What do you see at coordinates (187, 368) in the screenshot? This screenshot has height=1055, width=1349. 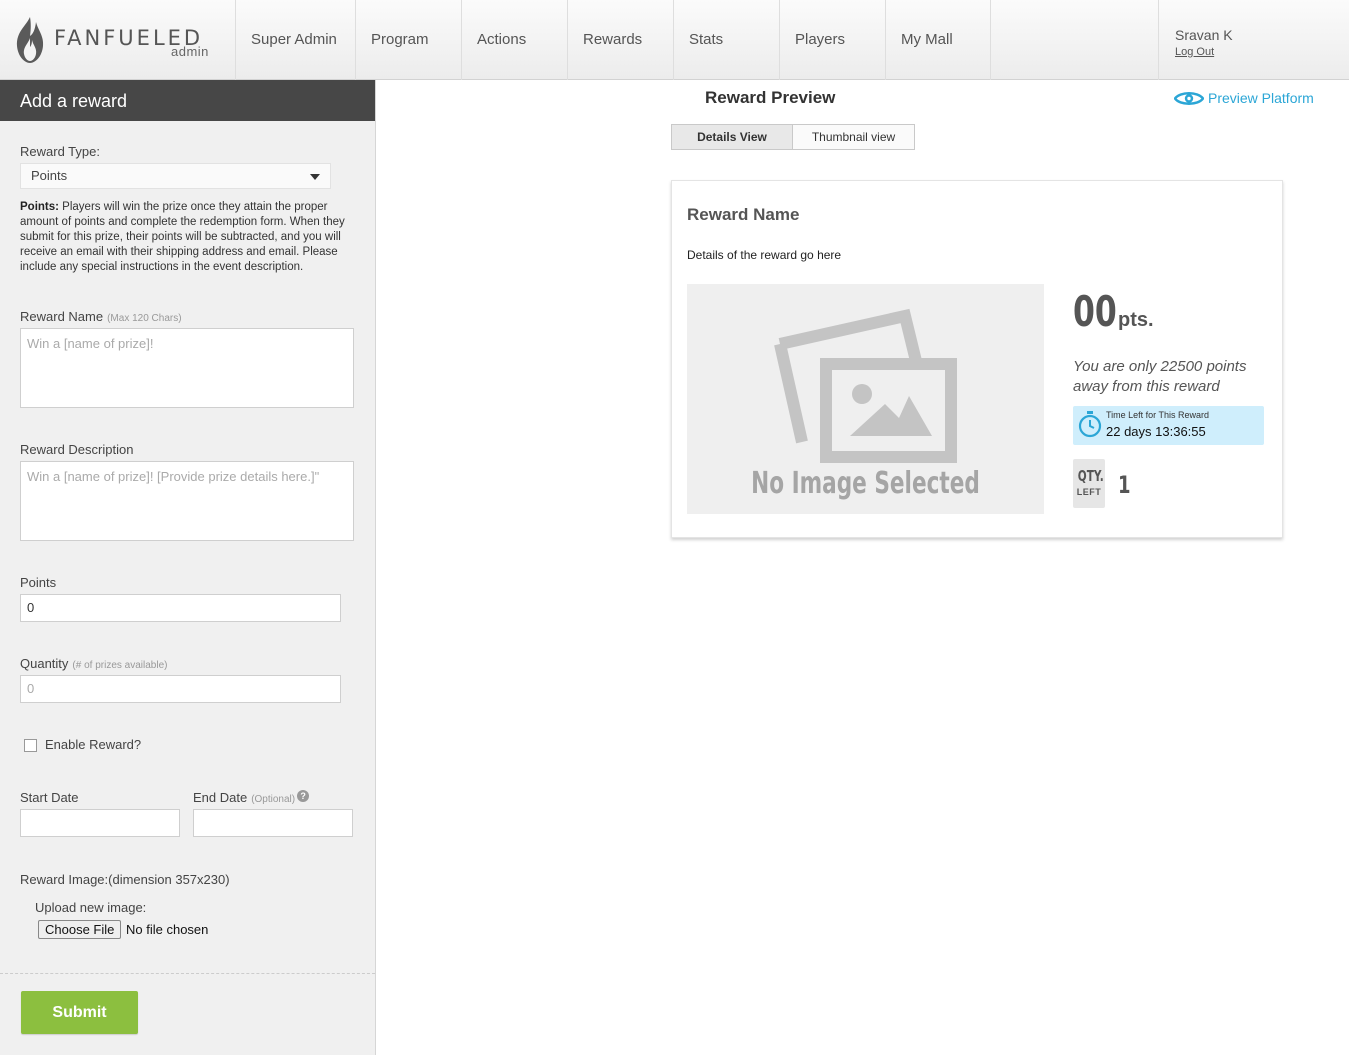 I see `reward-name-input: Win a [name of prize]!` at bounding box center [187, 368].